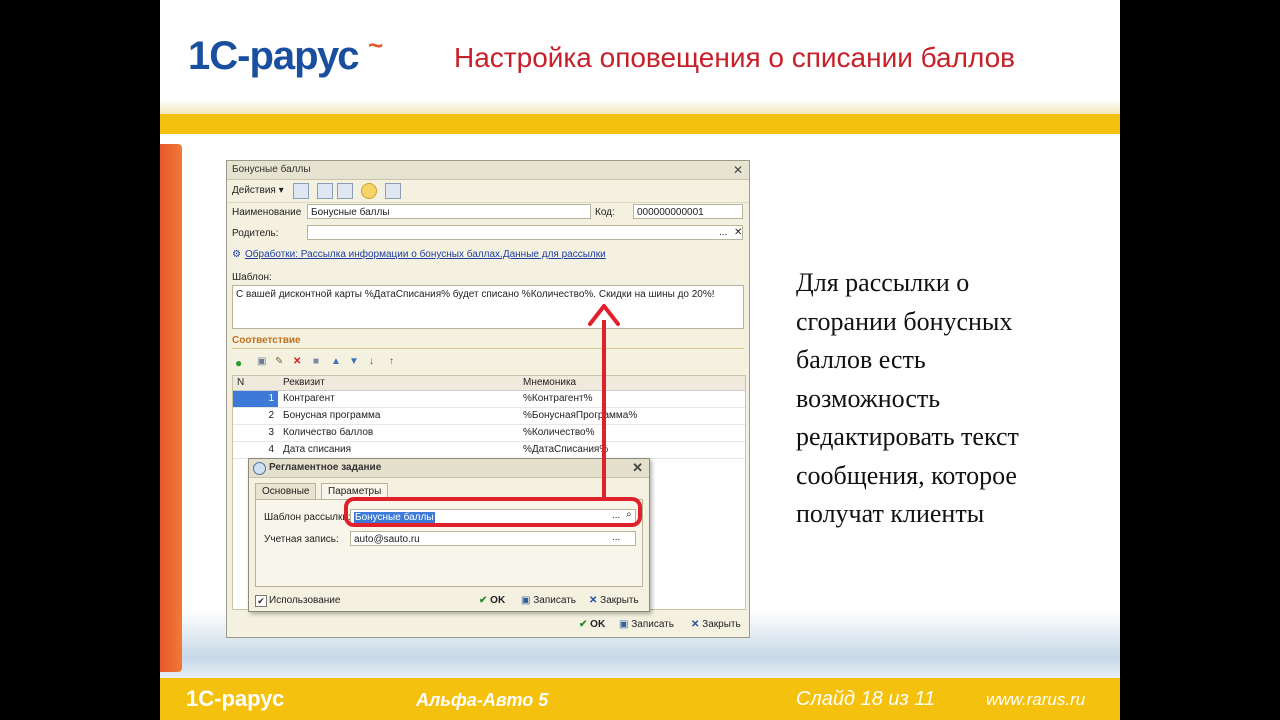 This screenshot has height=720, width=1280. I want to click on account-label: Учетная запись:, so click(301, 539).